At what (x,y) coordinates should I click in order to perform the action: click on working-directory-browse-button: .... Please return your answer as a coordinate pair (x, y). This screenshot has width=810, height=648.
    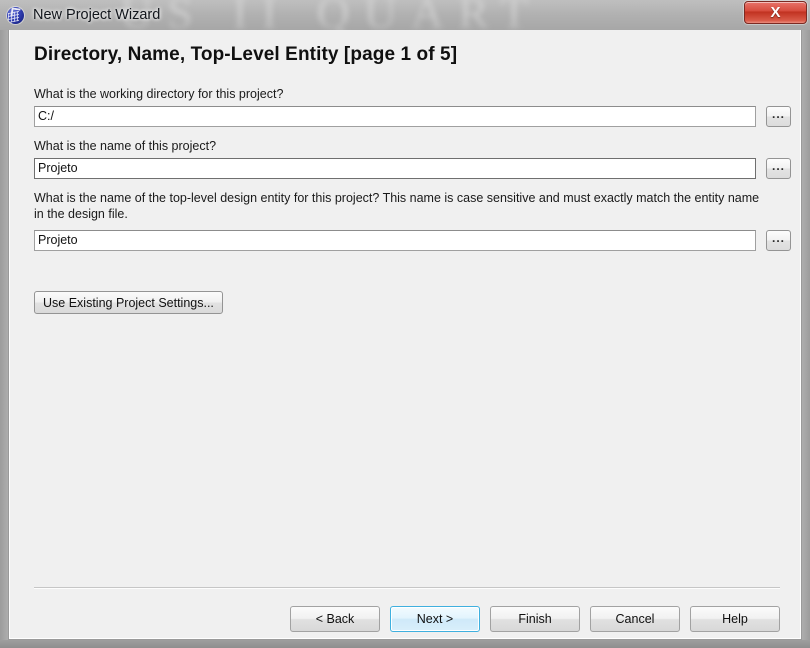
    Looking at the image, I should click on (778, 116).